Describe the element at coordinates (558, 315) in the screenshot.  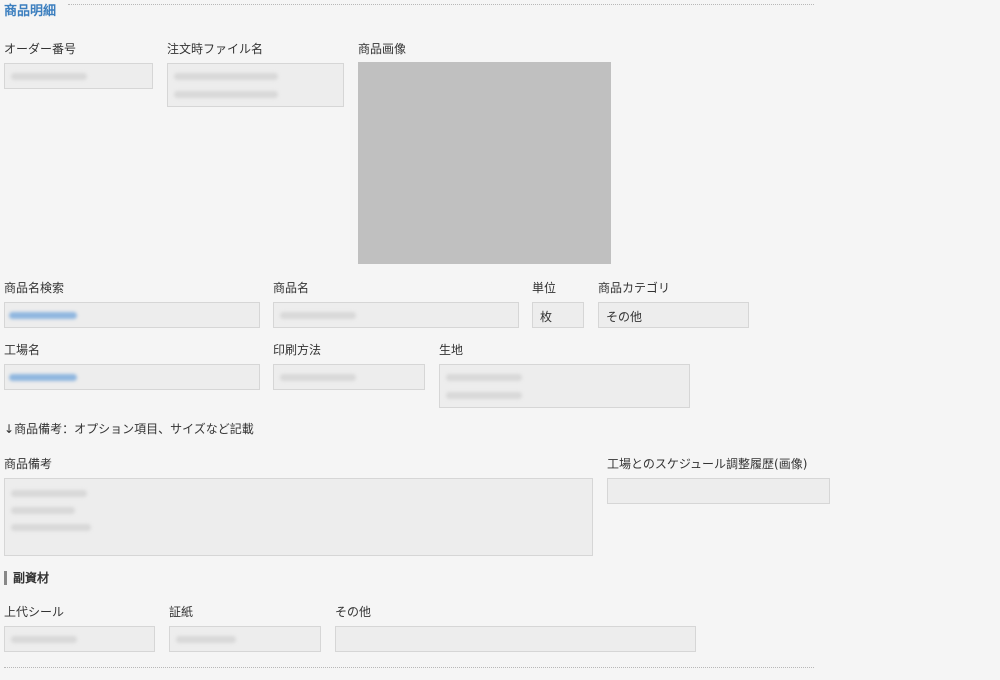
I see `unit-field: 枚` at that location.